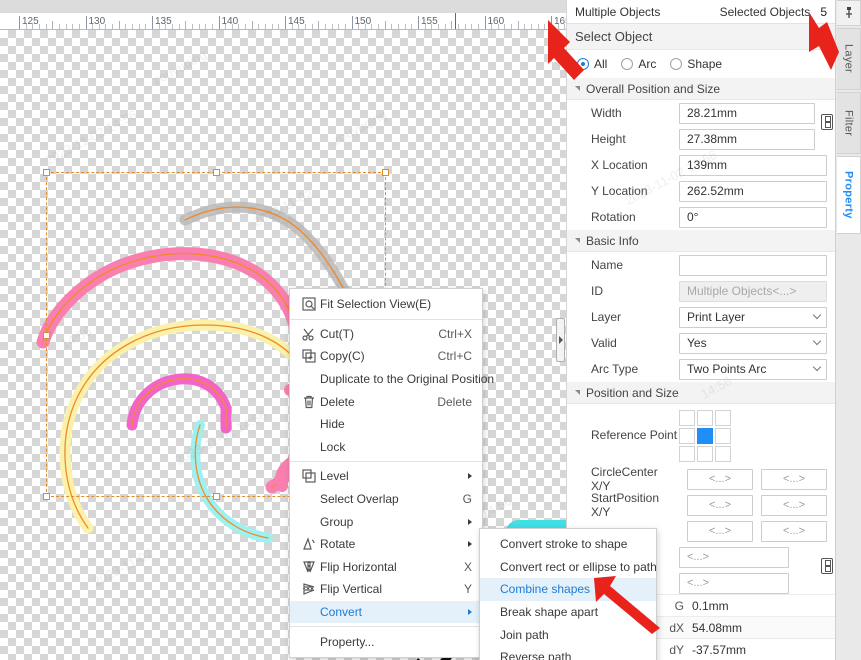  Describe the element at coordinates (849, 195) in the screenshot. I see `tab-property: Property` at that location.